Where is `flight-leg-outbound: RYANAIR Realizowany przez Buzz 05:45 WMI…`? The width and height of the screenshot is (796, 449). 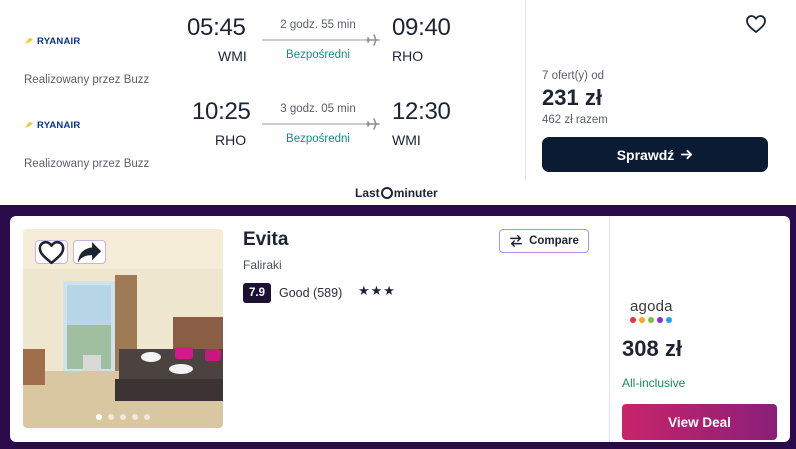 flight-leg-outbound: RYANAIR Realizowany przez Buzz 05:45 WMI… is located at coordinates (262, 43).